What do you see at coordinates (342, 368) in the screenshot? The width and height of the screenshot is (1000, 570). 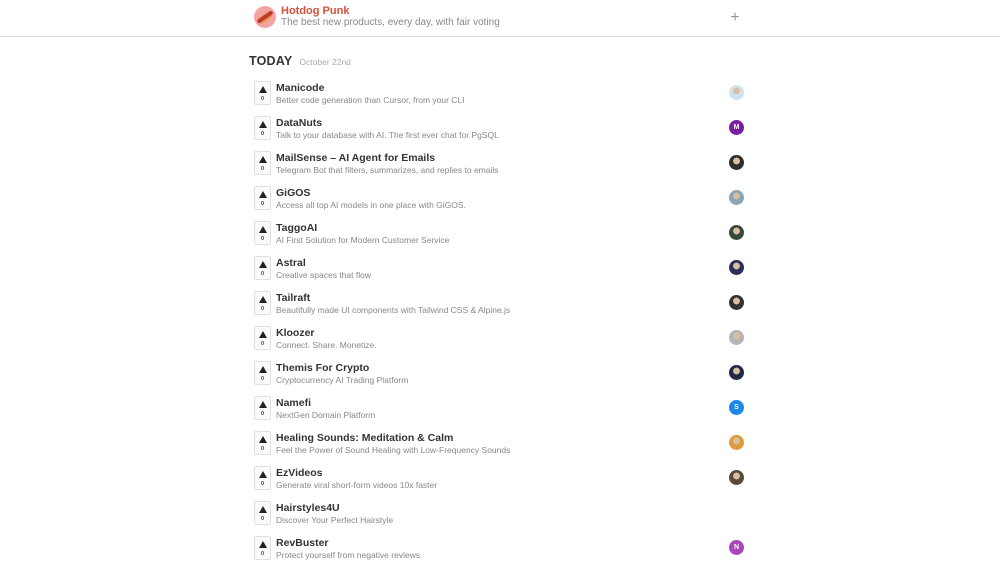 I see `product-name: Themis For Crypto` at bounding box center [342, 368].